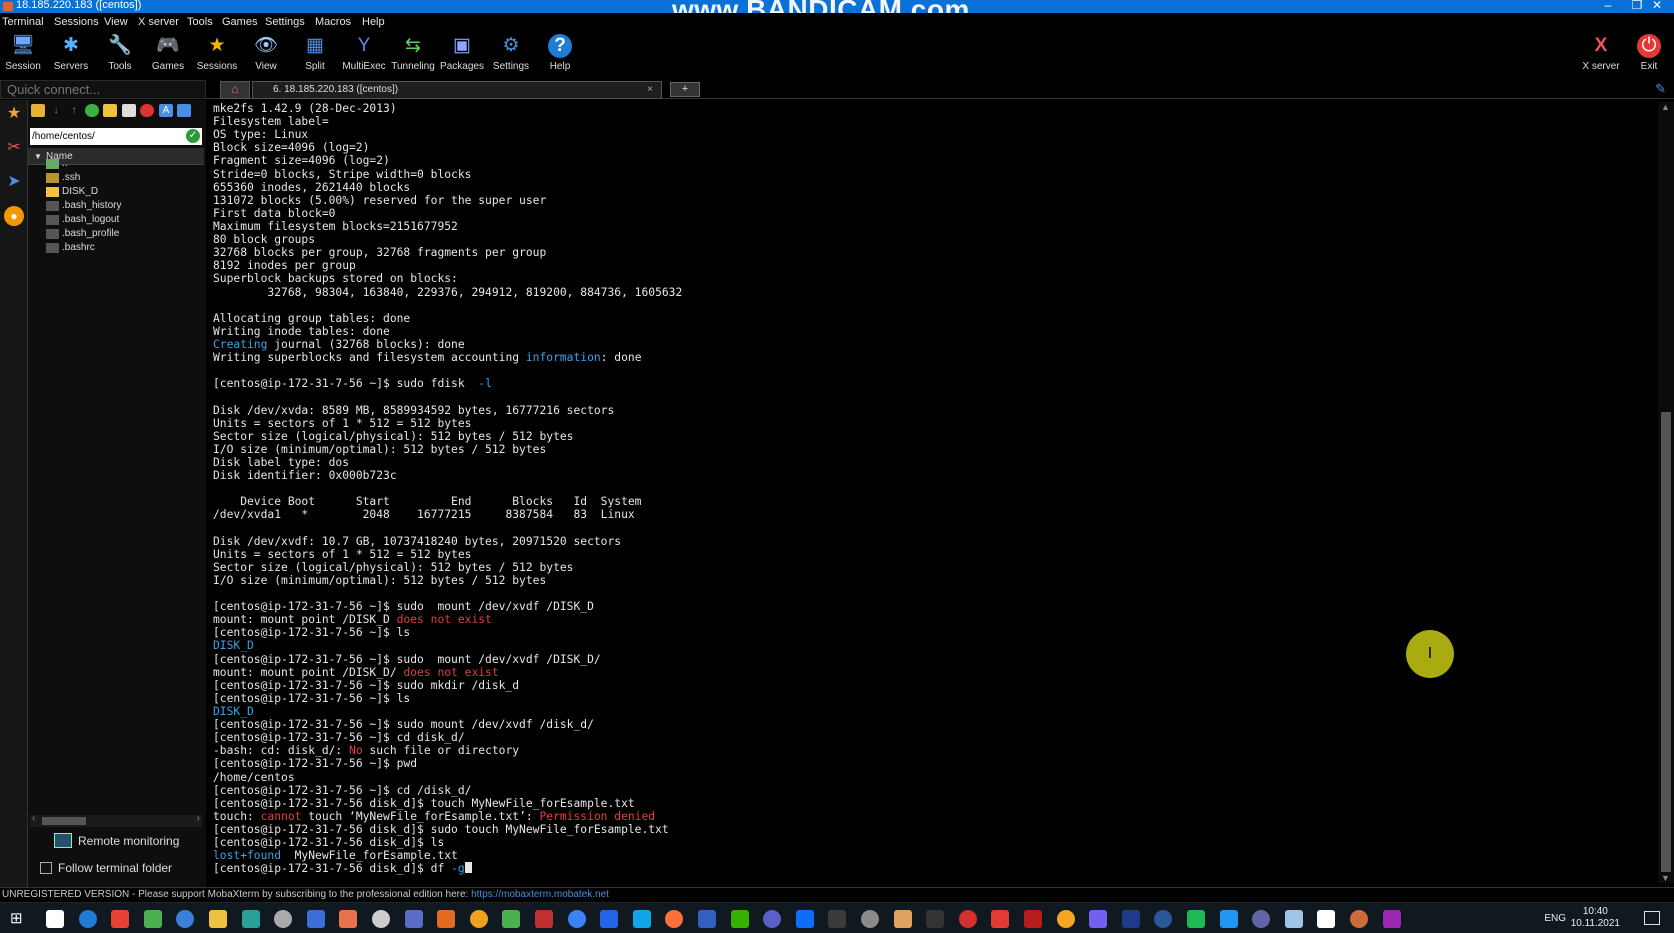 Image resolution: width=1674 pixels, height=933 pixels. What do you see at coordinates (1660, 89) in the screenshot?
I see `attach-icon: ✎` at bounding box center [1660, 89].